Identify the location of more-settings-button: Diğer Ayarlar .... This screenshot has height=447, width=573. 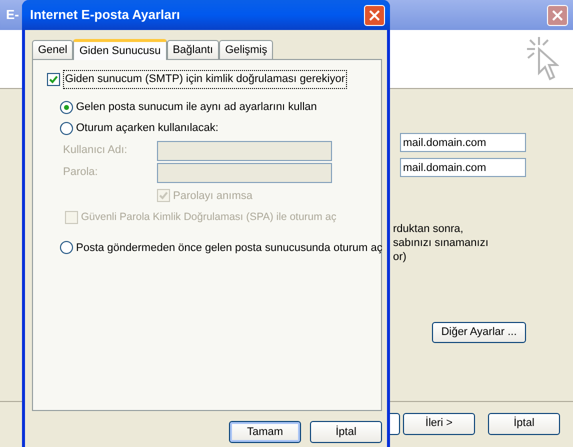
(479, 332).